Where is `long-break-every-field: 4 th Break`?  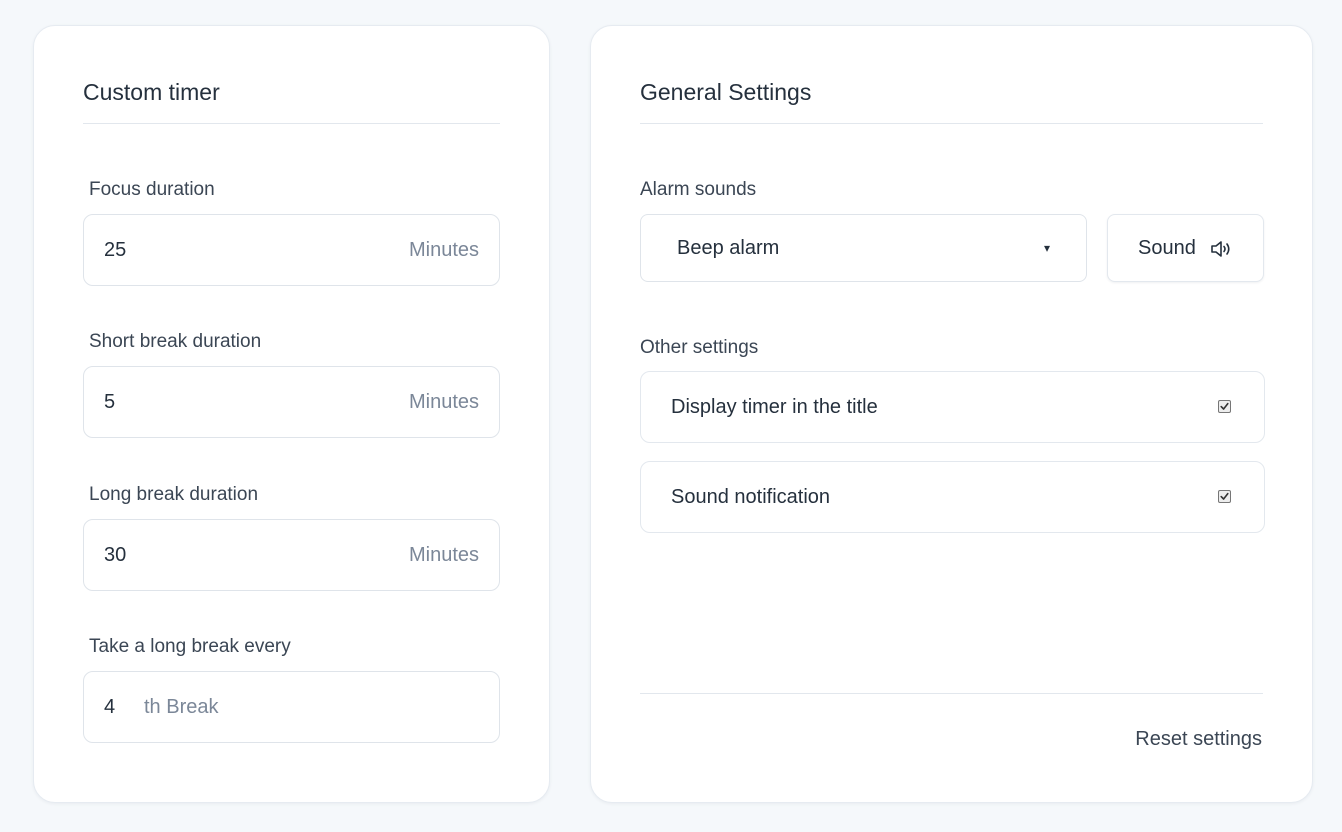
long-break-every-field: 4 th Break is located at coordinates (291, 707).